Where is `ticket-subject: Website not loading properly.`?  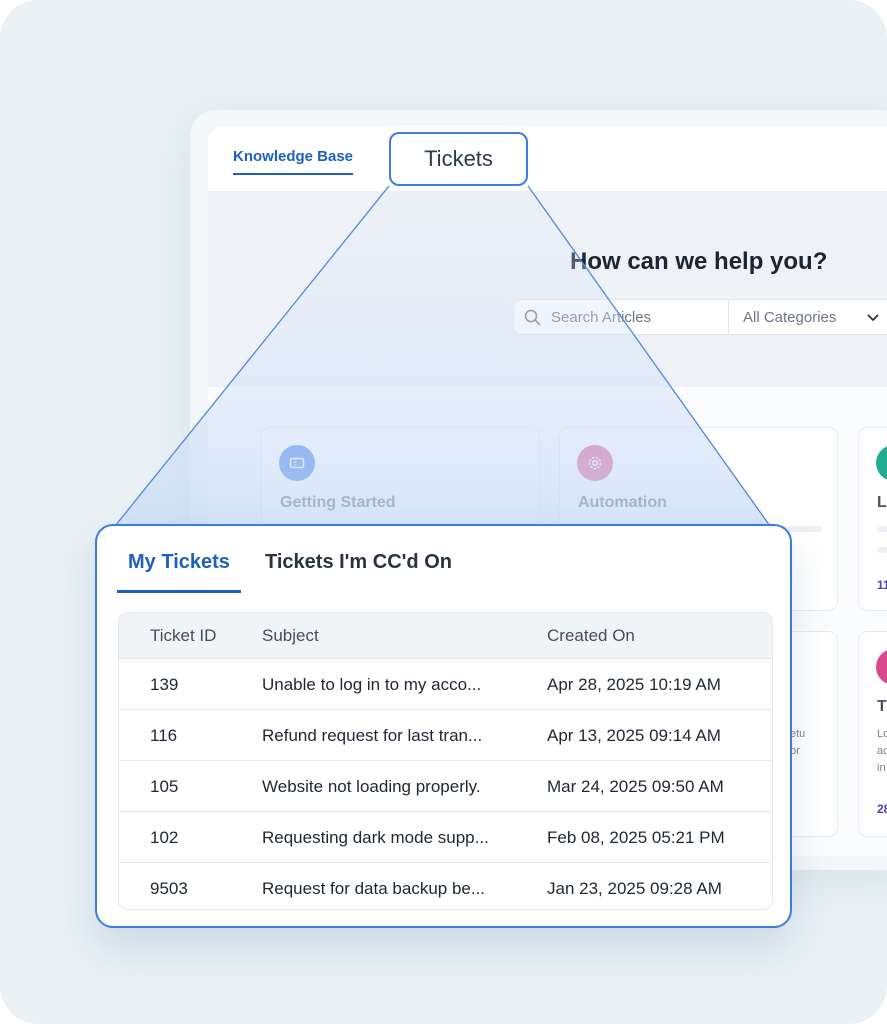 ticket-subject: Website not loading properly. is located at coordinates (371, 786).